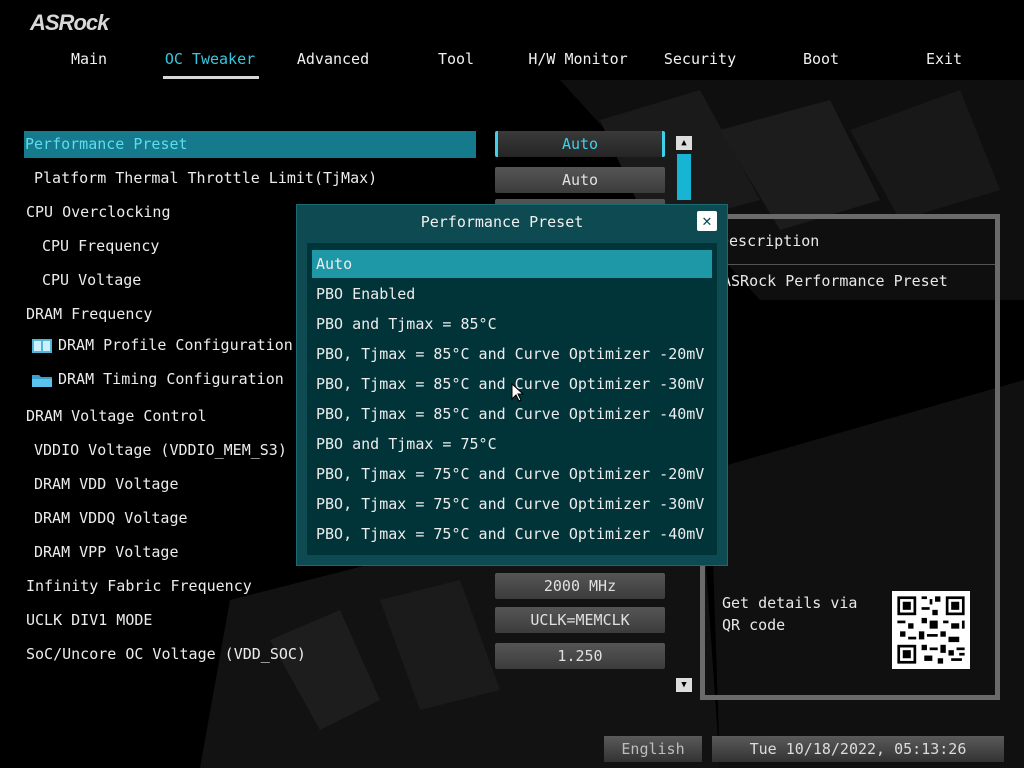  Describe the element at coordinates (944, 59) in the screenshot. I see `tab-exit: Exit` at that location.